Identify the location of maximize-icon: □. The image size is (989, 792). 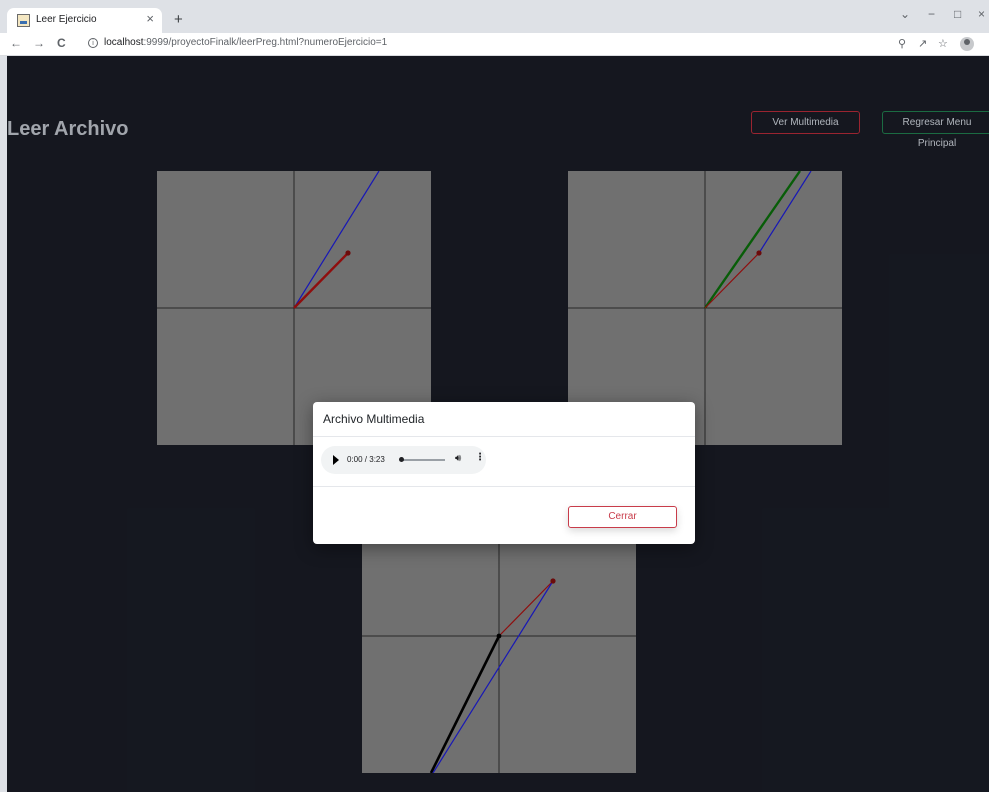
(957, 14).